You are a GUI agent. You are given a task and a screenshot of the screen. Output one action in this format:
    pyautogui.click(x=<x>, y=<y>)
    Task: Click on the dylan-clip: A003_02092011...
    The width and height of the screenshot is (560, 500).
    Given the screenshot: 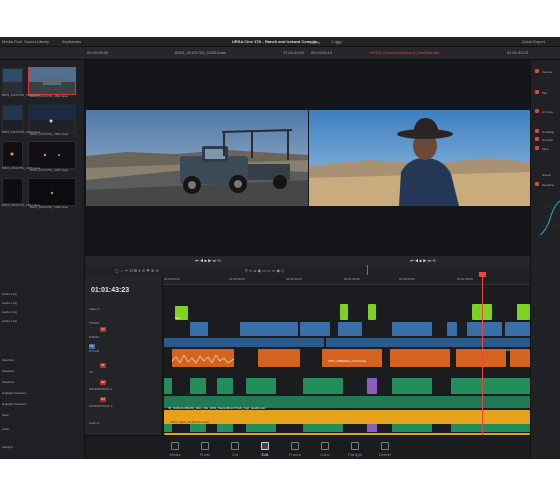 What is the action you would take?
    pyautogui.click(x=428, y=345)
    